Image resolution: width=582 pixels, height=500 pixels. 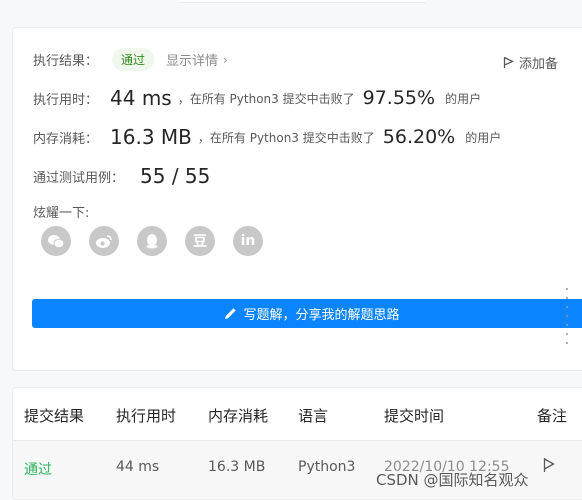 I want to click on chevron-right-icon: ›, so click(x=225, y=59).